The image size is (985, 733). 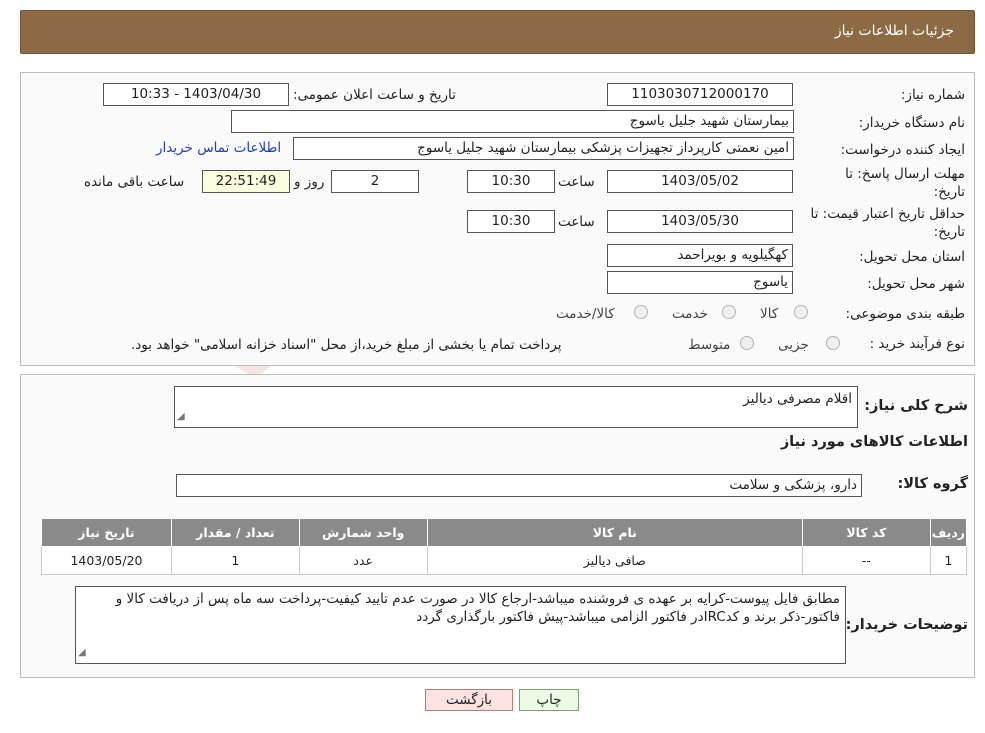 What do you see at coordinates (948, 560) in the screenshot?
I see `cell-row: 1` at bounding box center [948, 560].